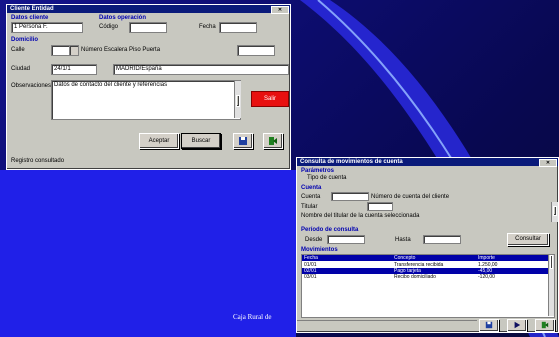 Image resolution: width=559 pixels, height=337 pixels. I want to click on from-date-field, so click(346, 239).